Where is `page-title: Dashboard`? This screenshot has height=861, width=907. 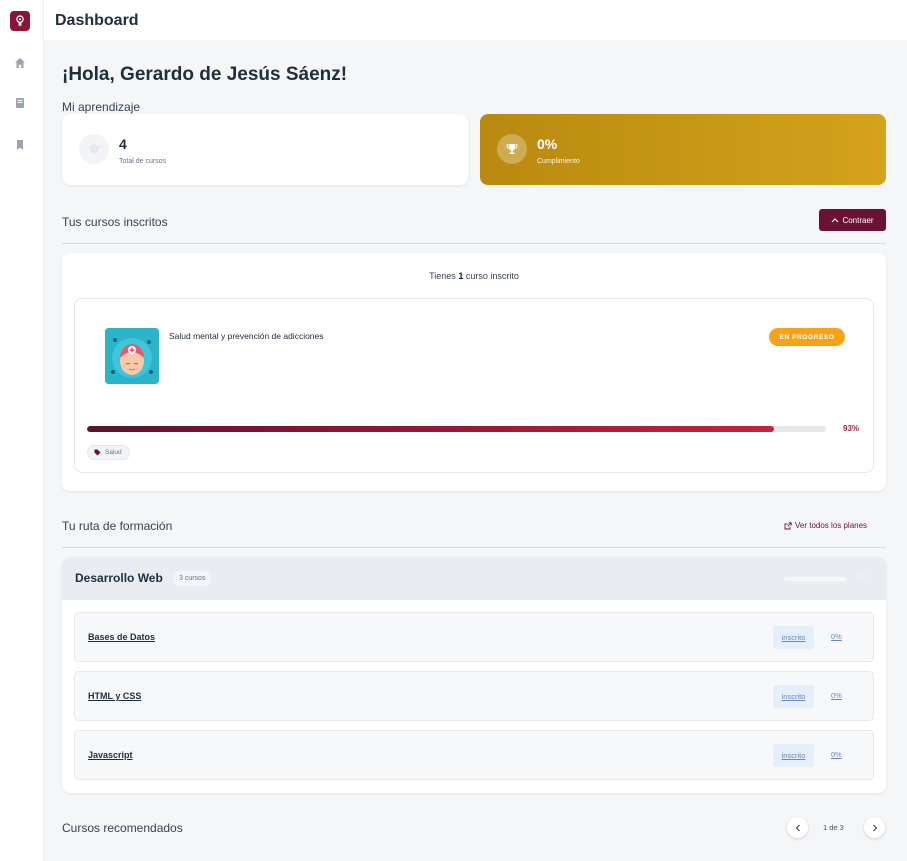 page-title: Dashboard is located at coordinates (97, 20).